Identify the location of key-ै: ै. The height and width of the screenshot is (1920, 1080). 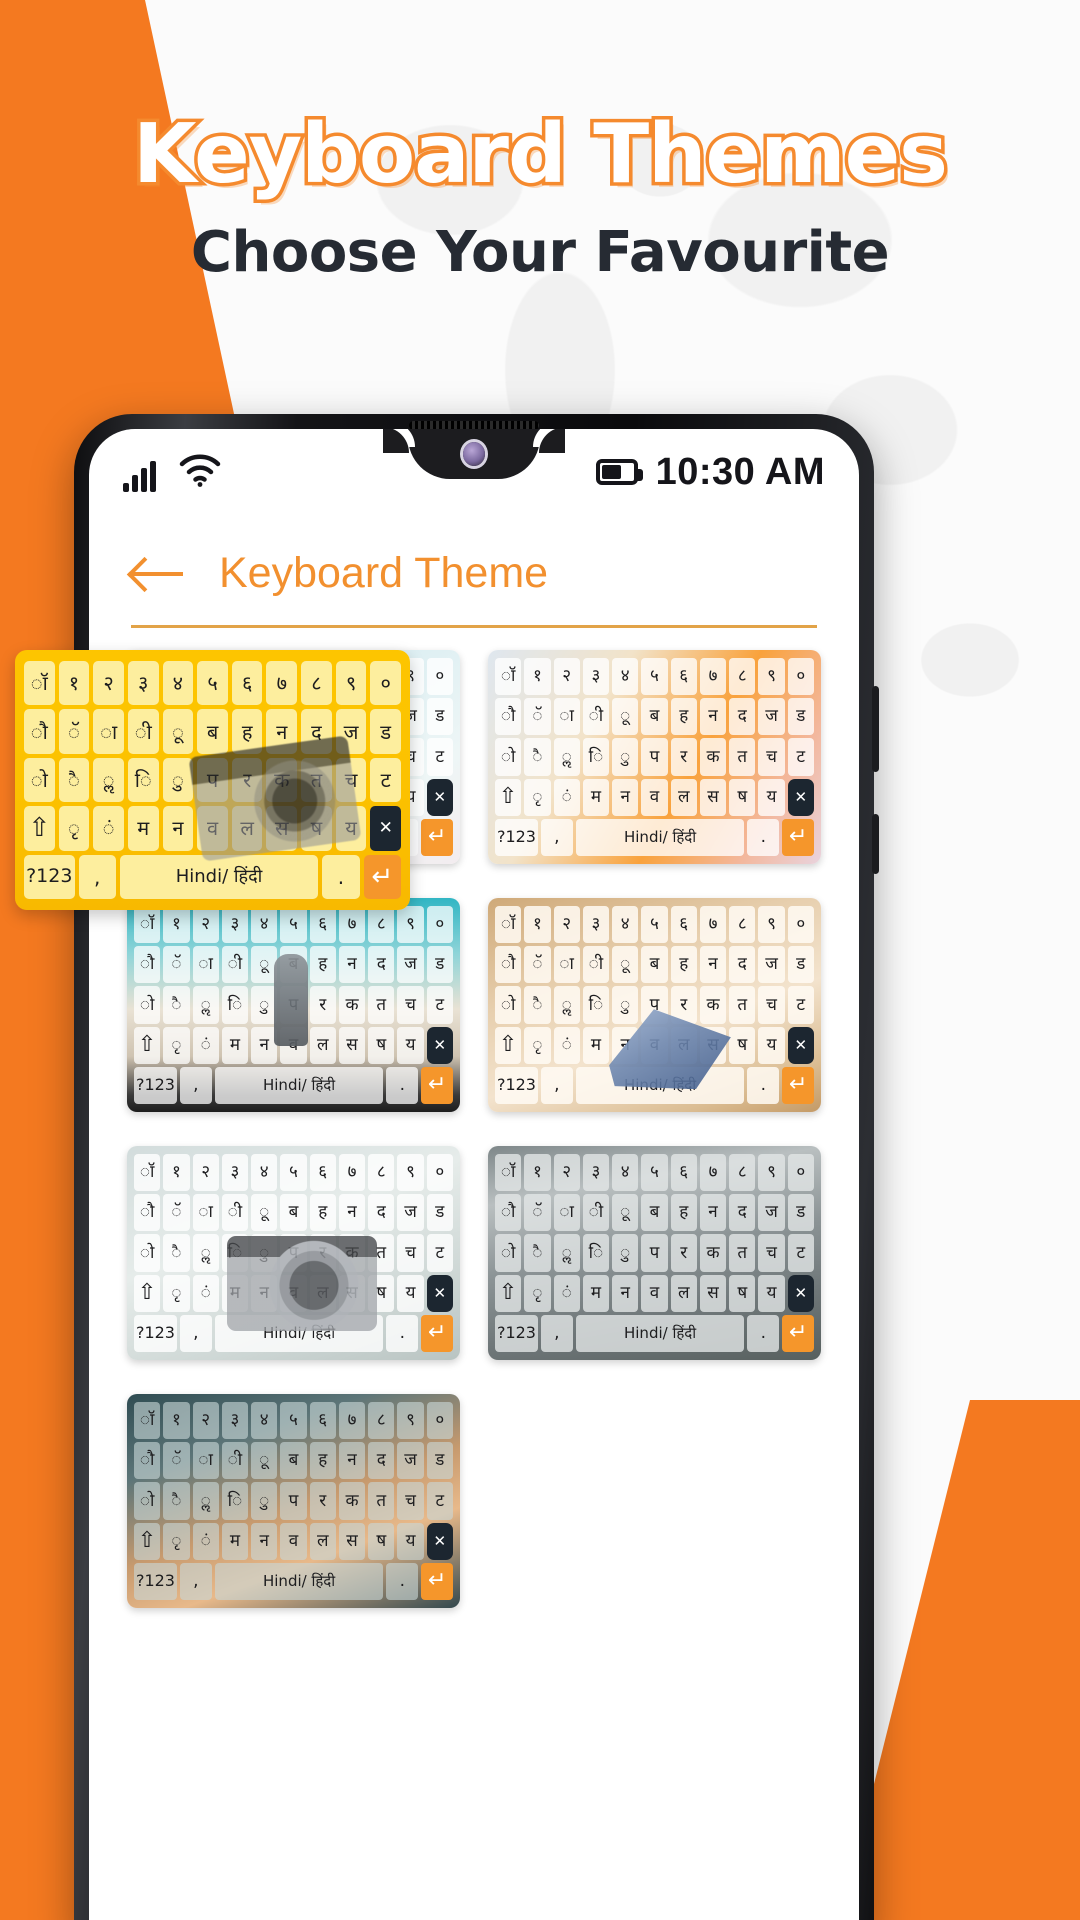
(74, 780).